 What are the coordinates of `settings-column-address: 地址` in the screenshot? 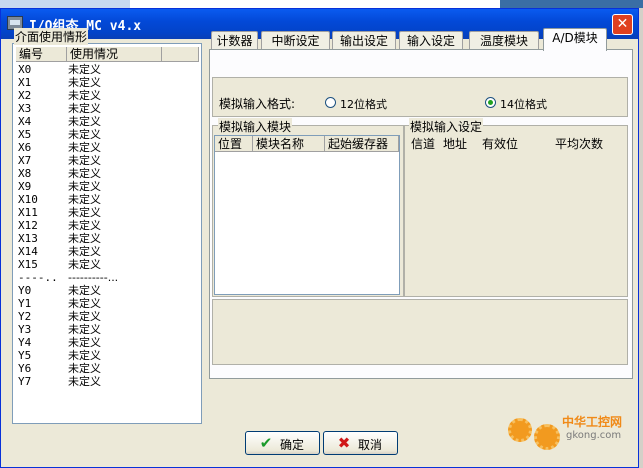 It's located at (455, 144).